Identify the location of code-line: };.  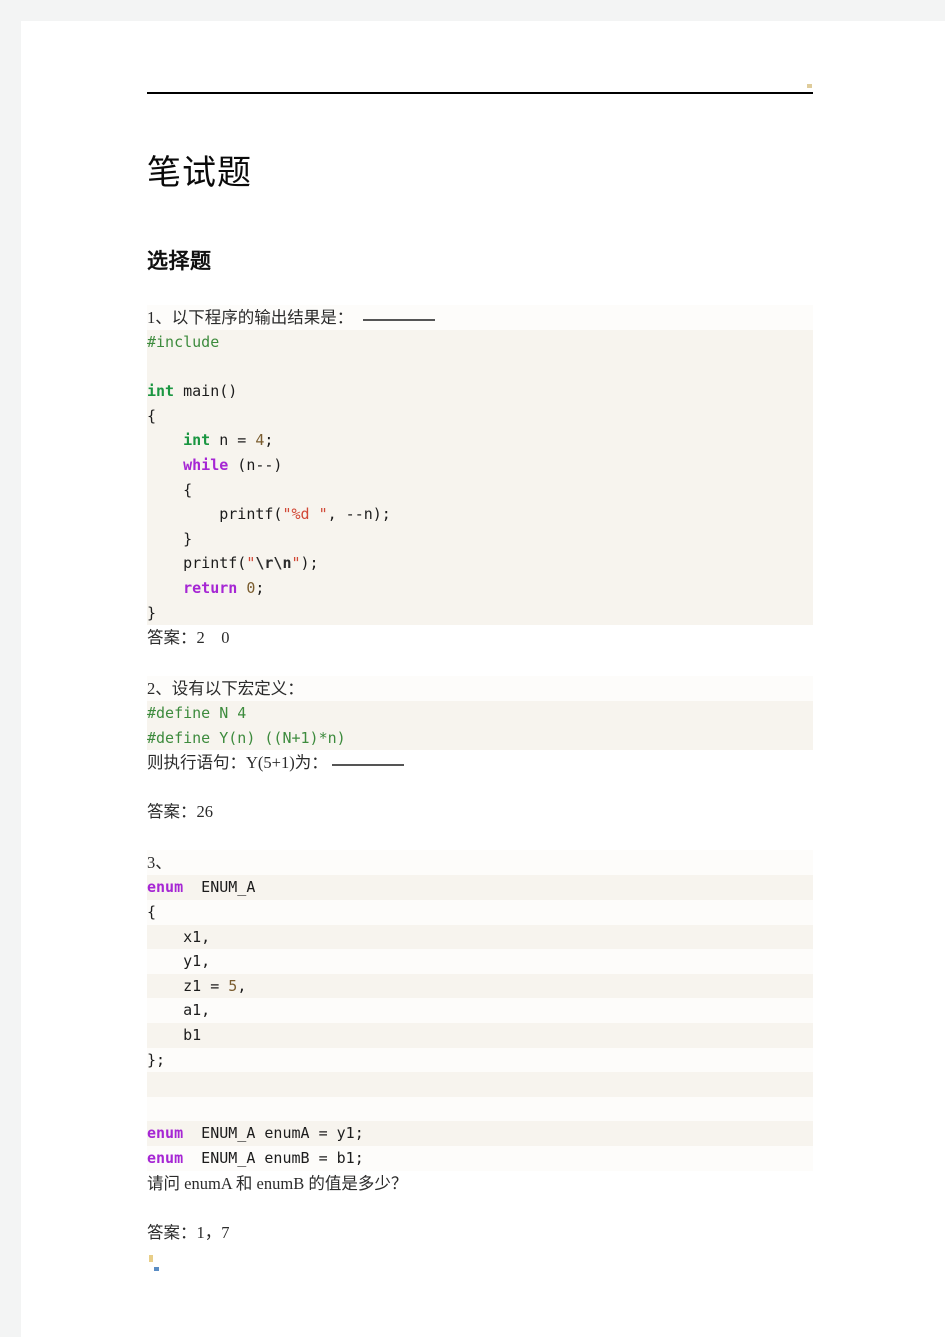
(480, 1060).